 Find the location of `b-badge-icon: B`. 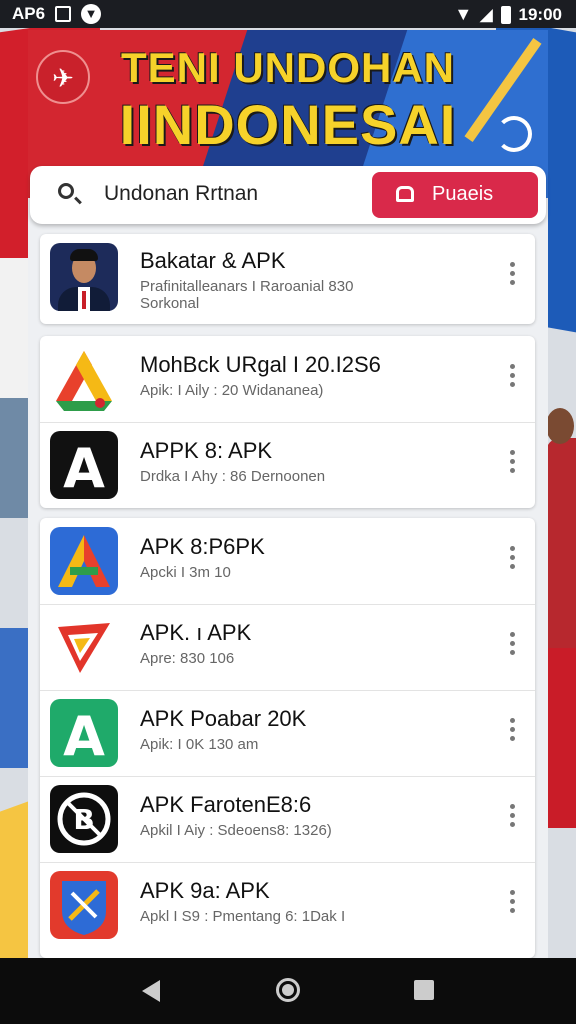

b-badge-icon: B is located at coordinates (84, 819).